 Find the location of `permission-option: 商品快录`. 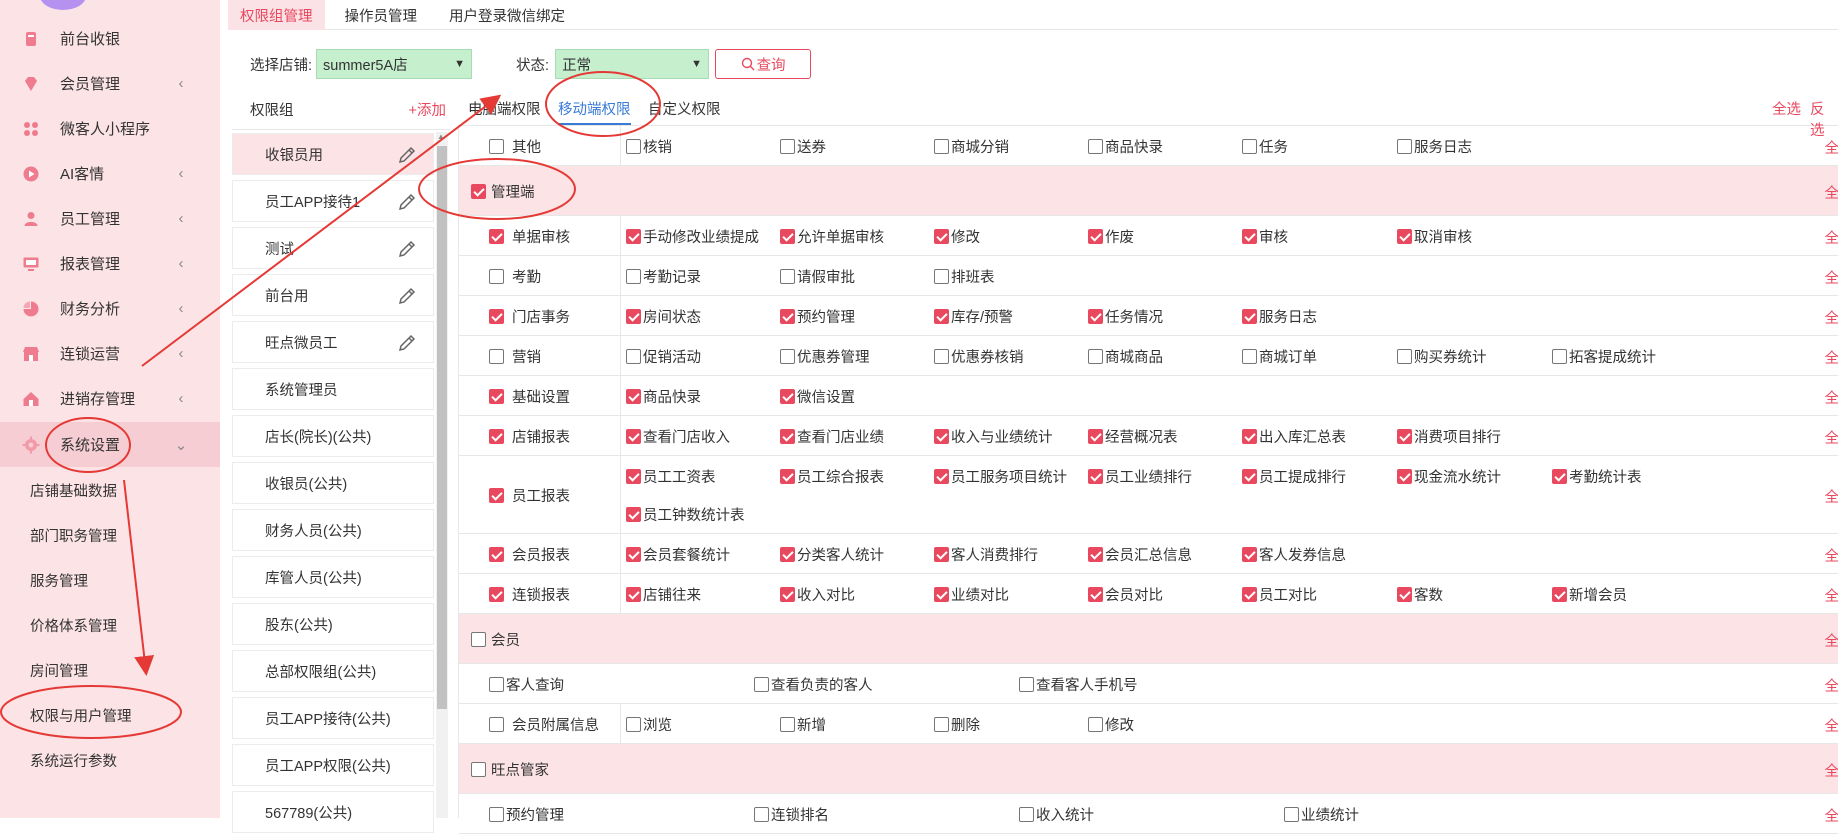

permission-option: 商品快录 is located at coordinates (1125, 146).